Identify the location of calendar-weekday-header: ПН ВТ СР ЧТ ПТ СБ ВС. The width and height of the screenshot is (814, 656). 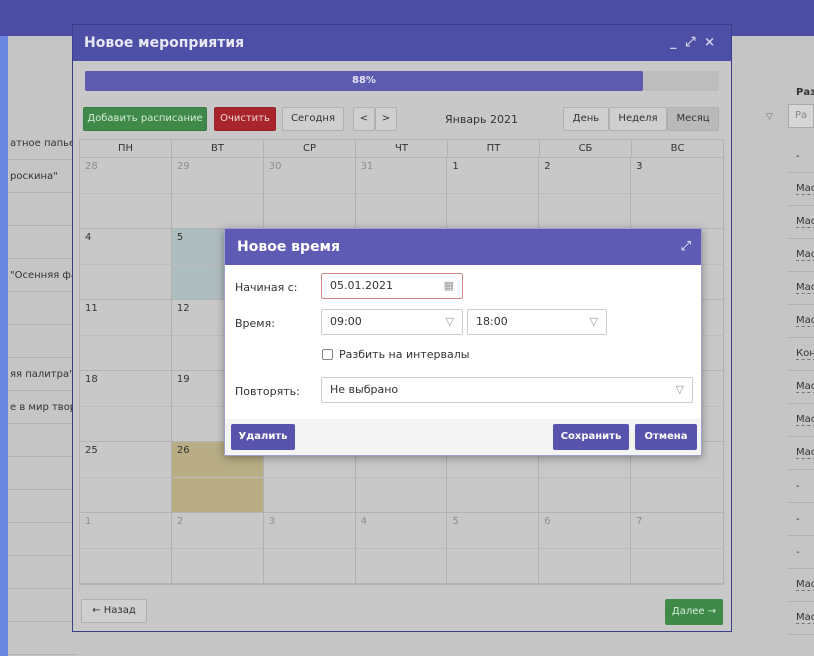
(401, 149).